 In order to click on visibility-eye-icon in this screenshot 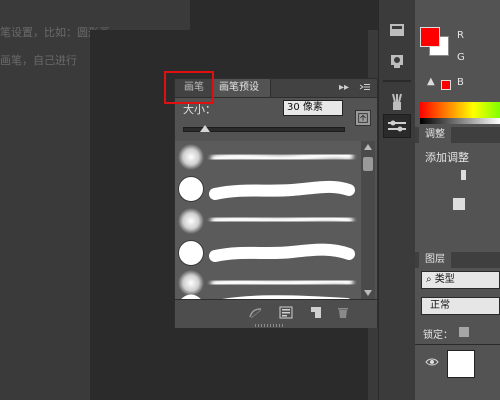, I will do `click(432, 362)`.